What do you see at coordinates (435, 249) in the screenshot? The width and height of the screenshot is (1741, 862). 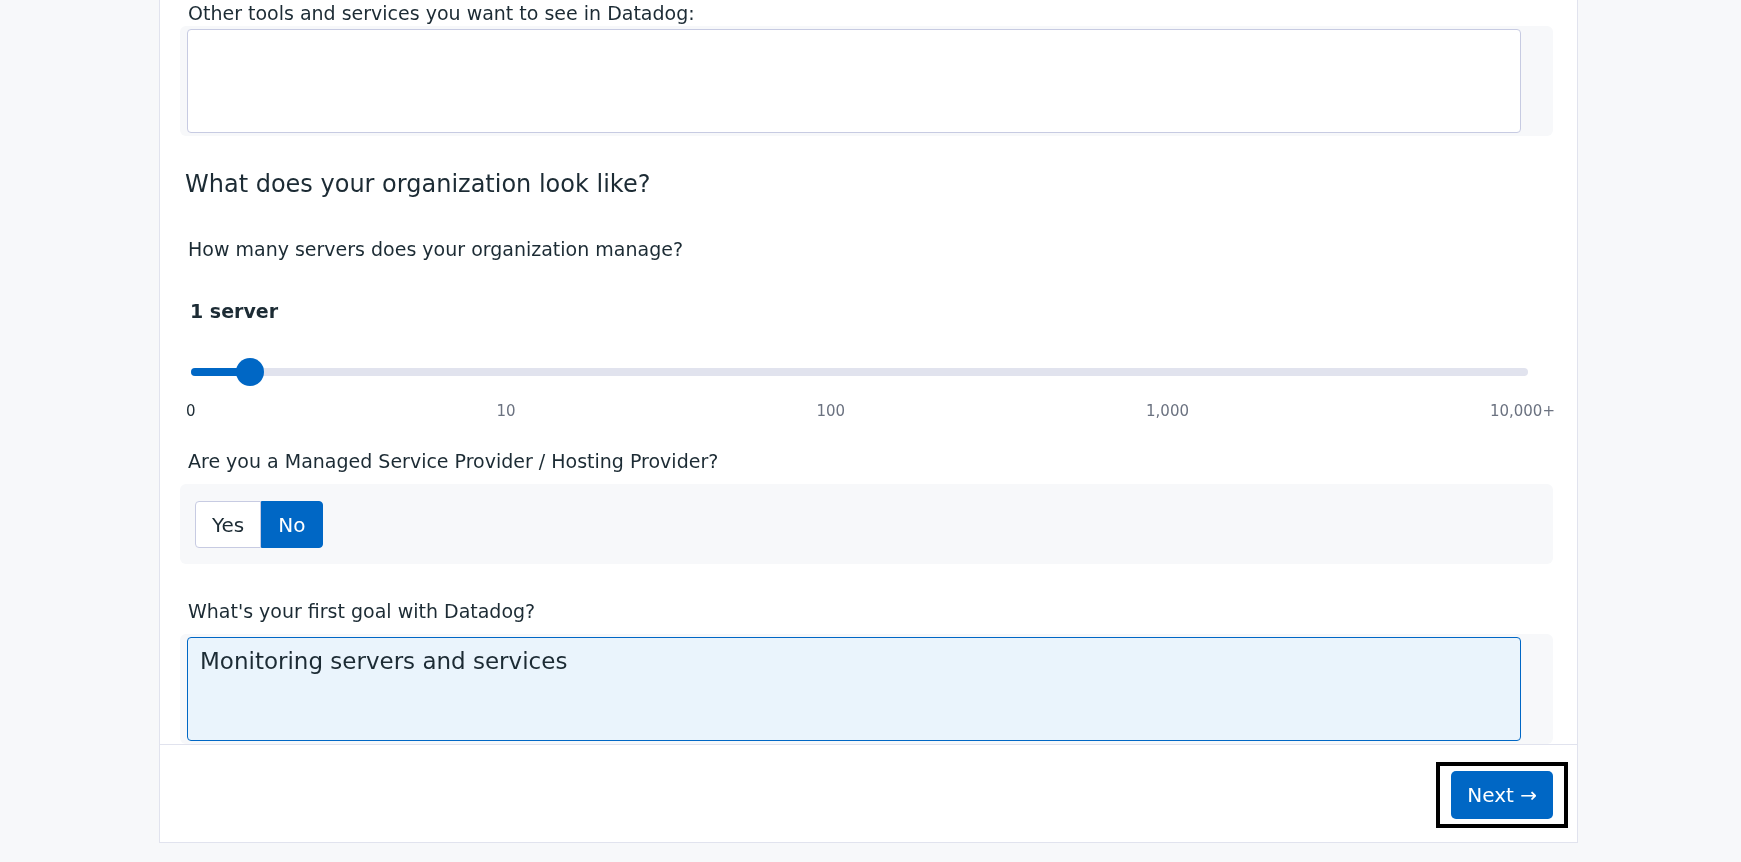 I see `field-label: How many servers does your organization manage?` at bounding box center [435, 249].